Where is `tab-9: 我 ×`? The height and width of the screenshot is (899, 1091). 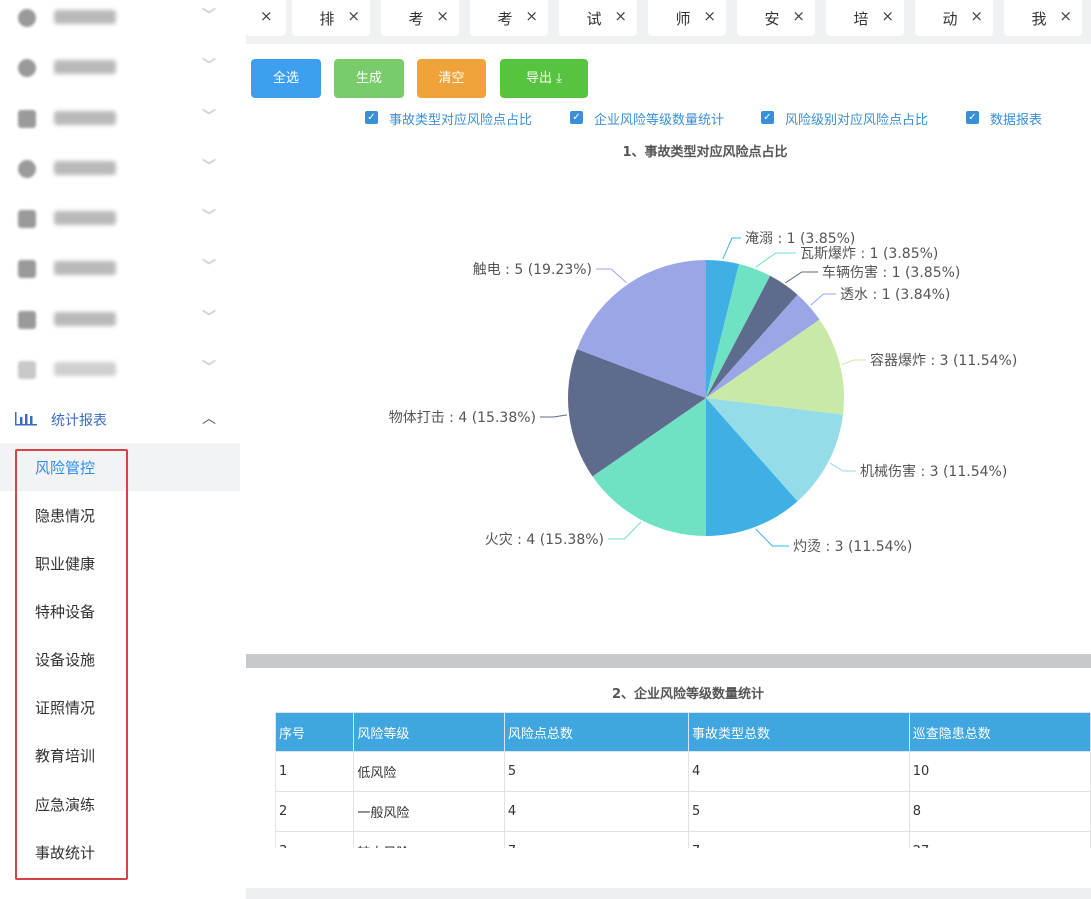 tab-9: 我 × is located at coordinates (1043, 18).